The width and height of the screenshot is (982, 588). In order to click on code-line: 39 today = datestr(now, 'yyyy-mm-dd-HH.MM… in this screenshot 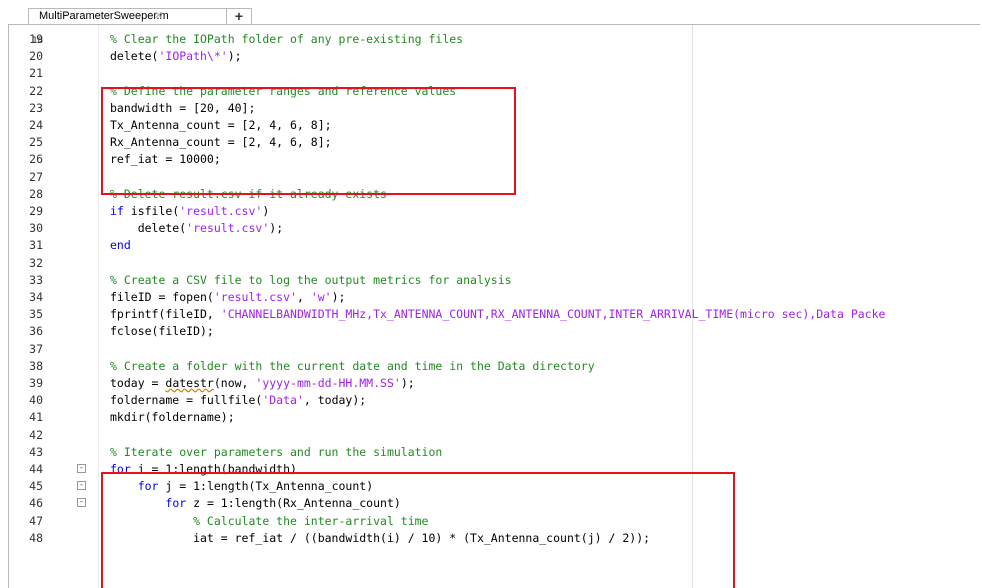, I will do `click(494, 383)`.